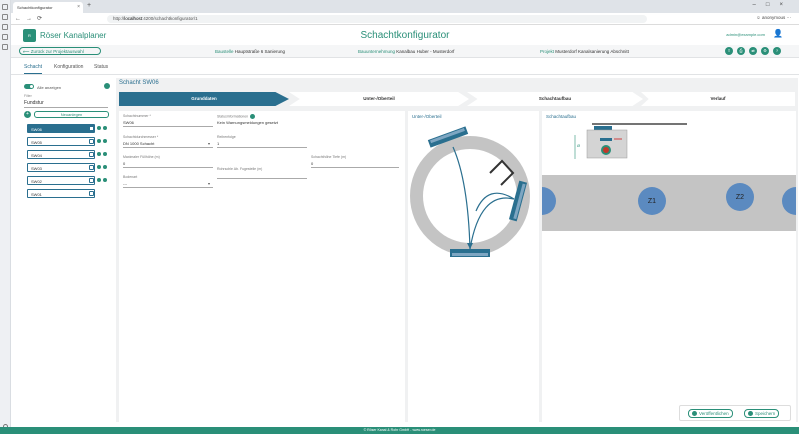 This screenshot has height=434, width=799. I want to click on shaft-section-view: Ø Z1 Z2, so click(669, 176).